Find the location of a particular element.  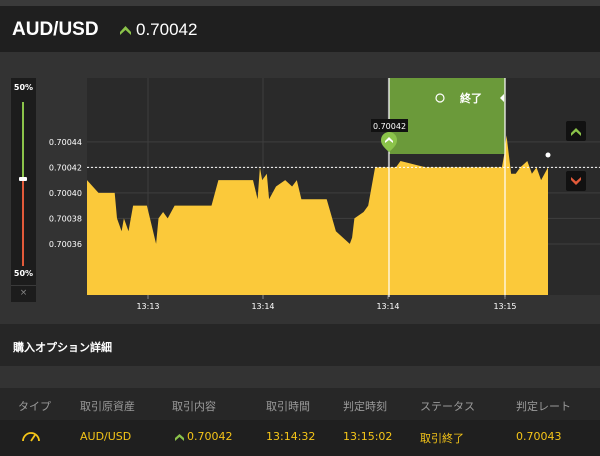

high-button is located at coordinates (576, 131).